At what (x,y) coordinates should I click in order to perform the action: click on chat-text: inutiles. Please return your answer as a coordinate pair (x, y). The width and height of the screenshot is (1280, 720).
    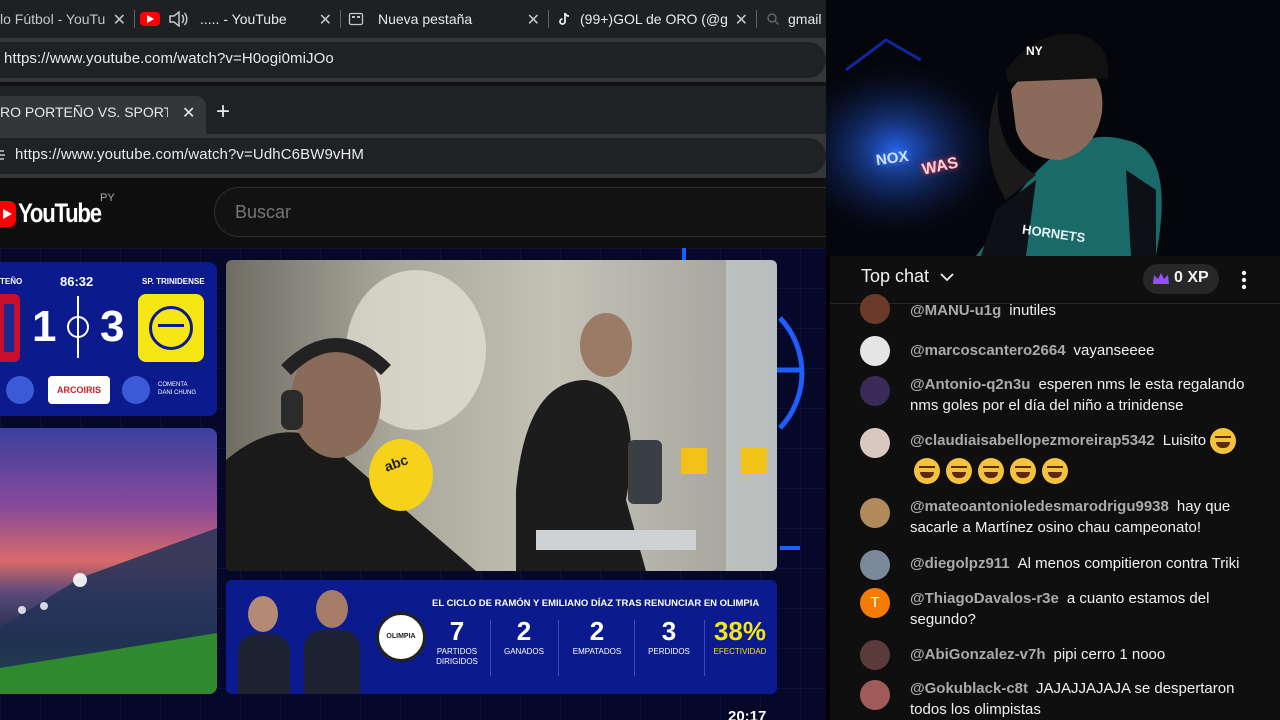
    Looking at the image, I should click on (1032, 310).